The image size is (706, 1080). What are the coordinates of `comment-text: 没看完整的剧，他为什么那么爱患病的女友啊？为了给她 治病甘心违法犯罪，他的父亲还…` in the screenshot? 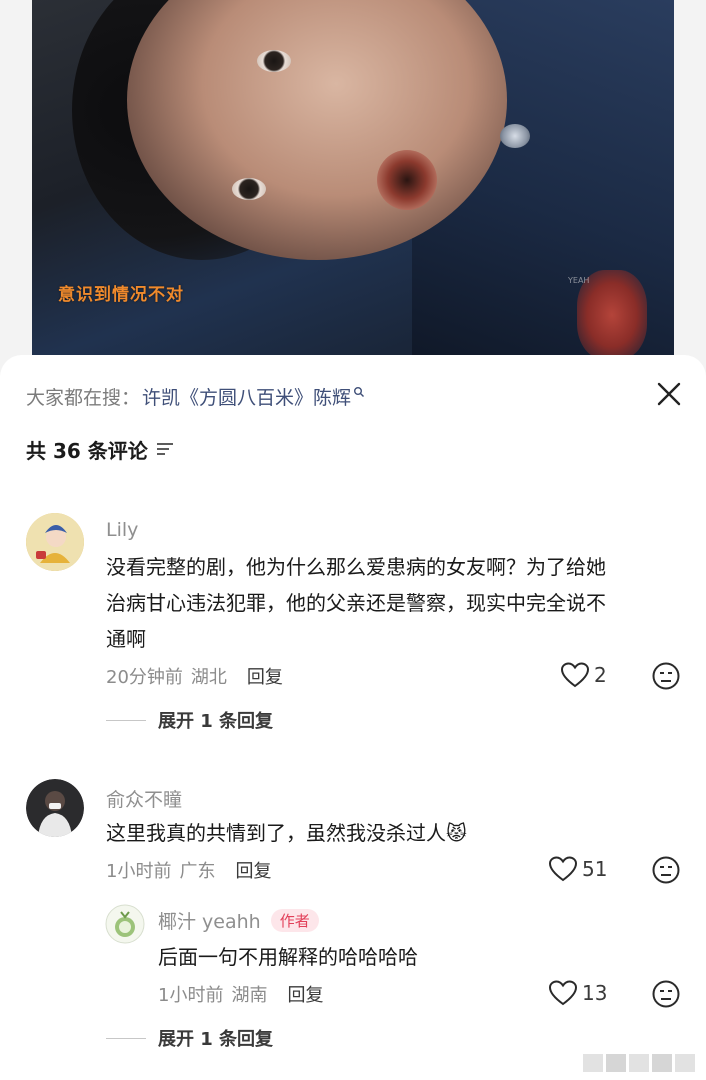 It's located at (356, 603).